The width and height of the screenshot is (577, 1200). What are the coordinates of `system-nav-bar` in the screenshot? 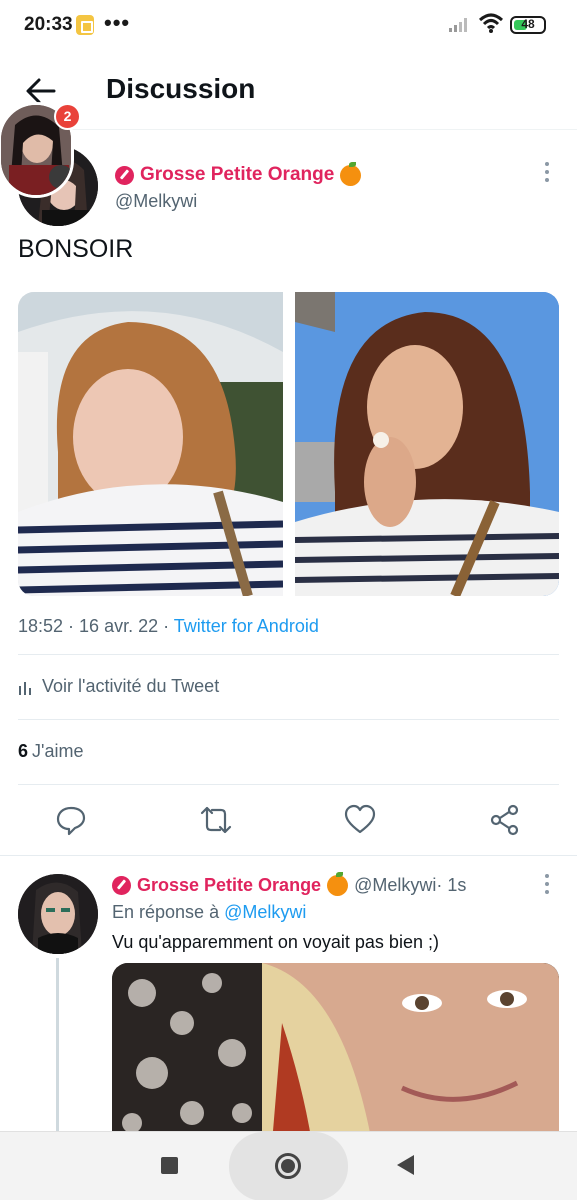 It's located at (288, 1165).